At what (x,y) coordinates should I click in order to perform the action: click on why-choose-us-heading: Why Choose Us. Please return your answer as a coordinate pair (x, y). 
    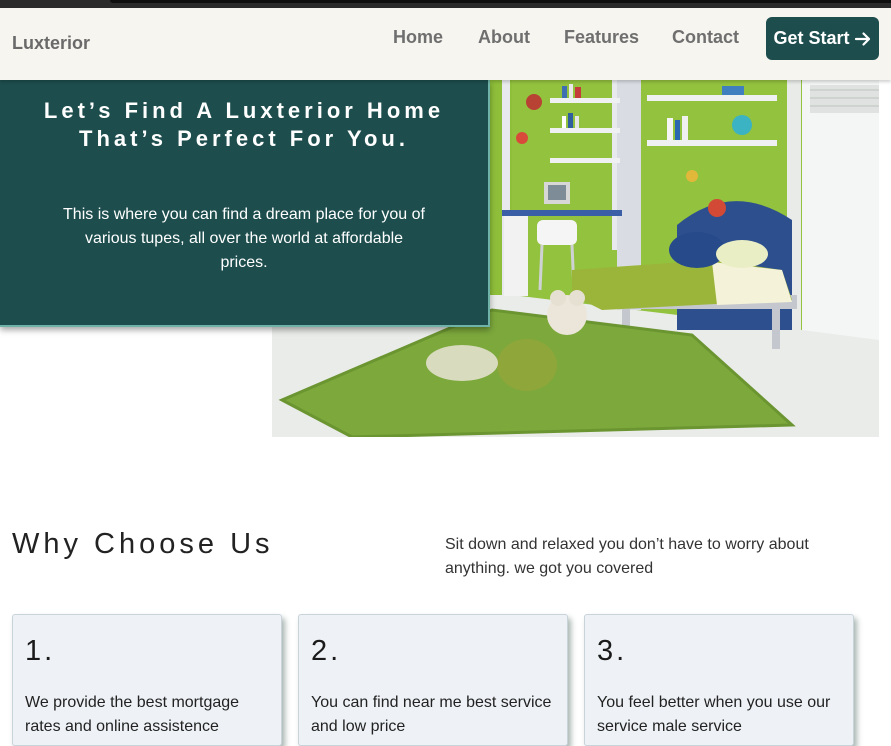
    Looking at the image, I should click on (143, 544).